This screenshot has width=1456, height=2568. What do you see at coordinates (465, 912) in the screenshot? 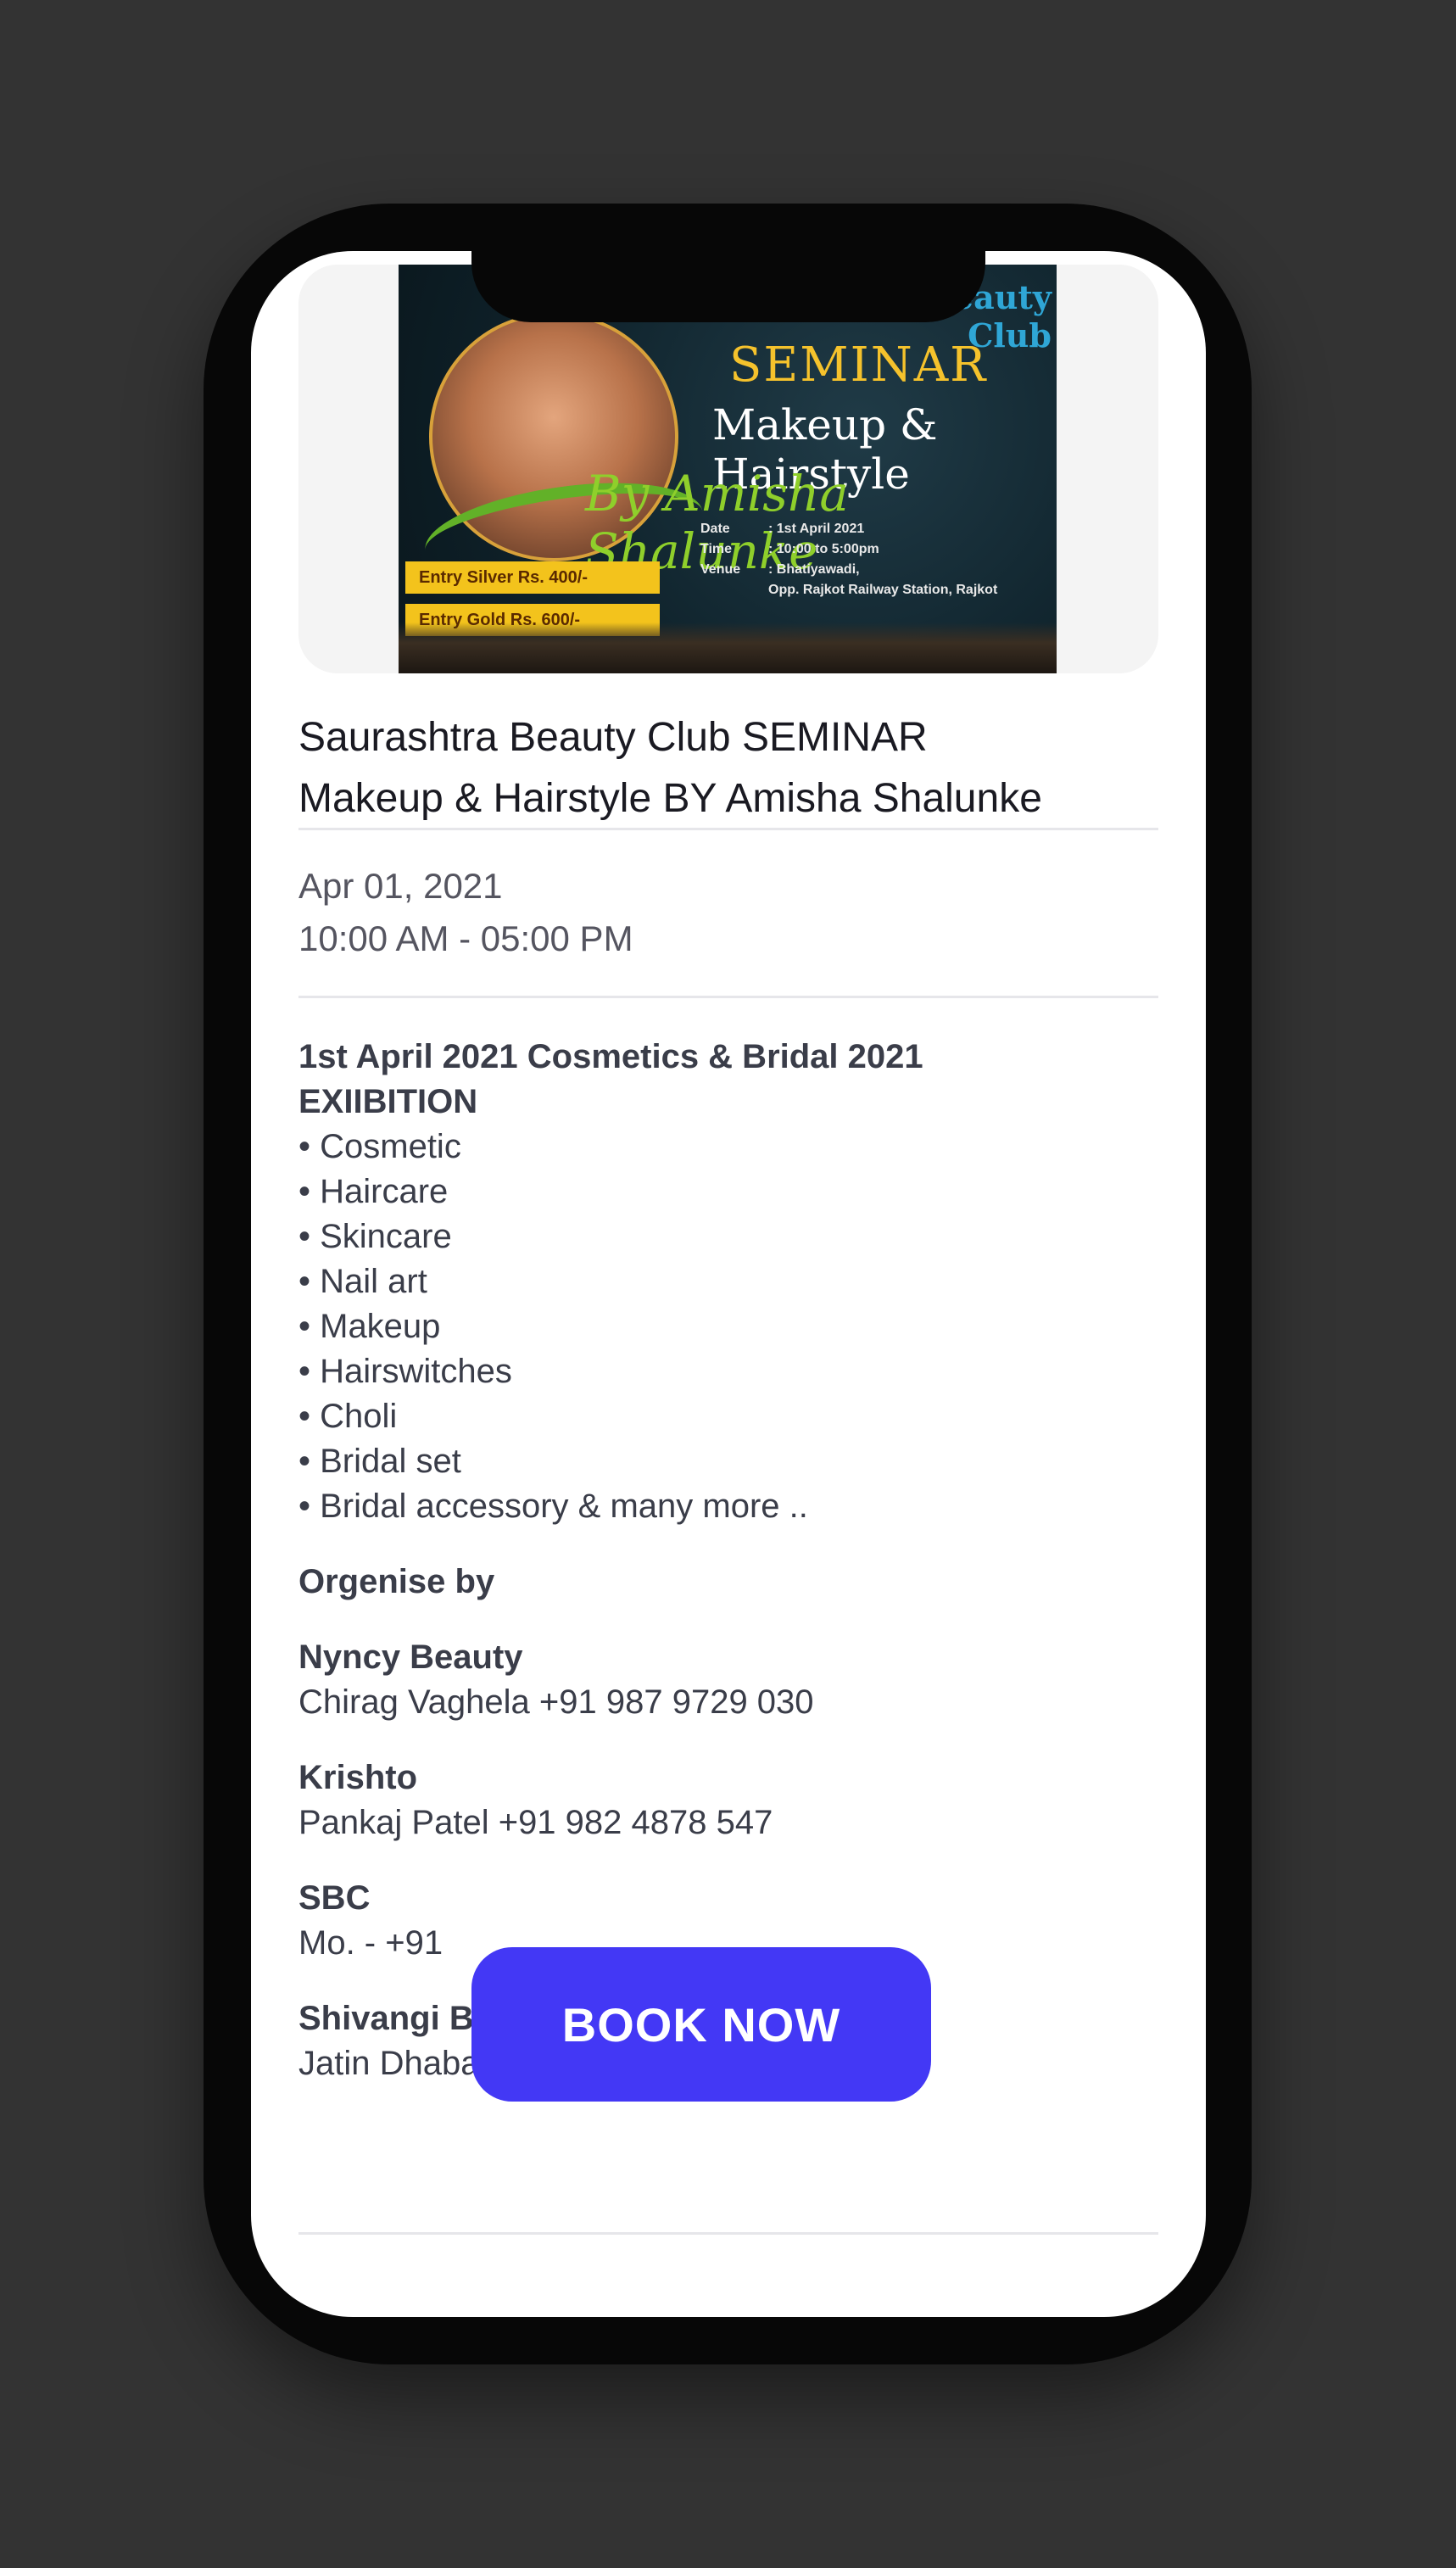
I see `event-datetime: Apr 01, 2021 10:00 AM - 05:00 PM` at bounding box center [465, 912].